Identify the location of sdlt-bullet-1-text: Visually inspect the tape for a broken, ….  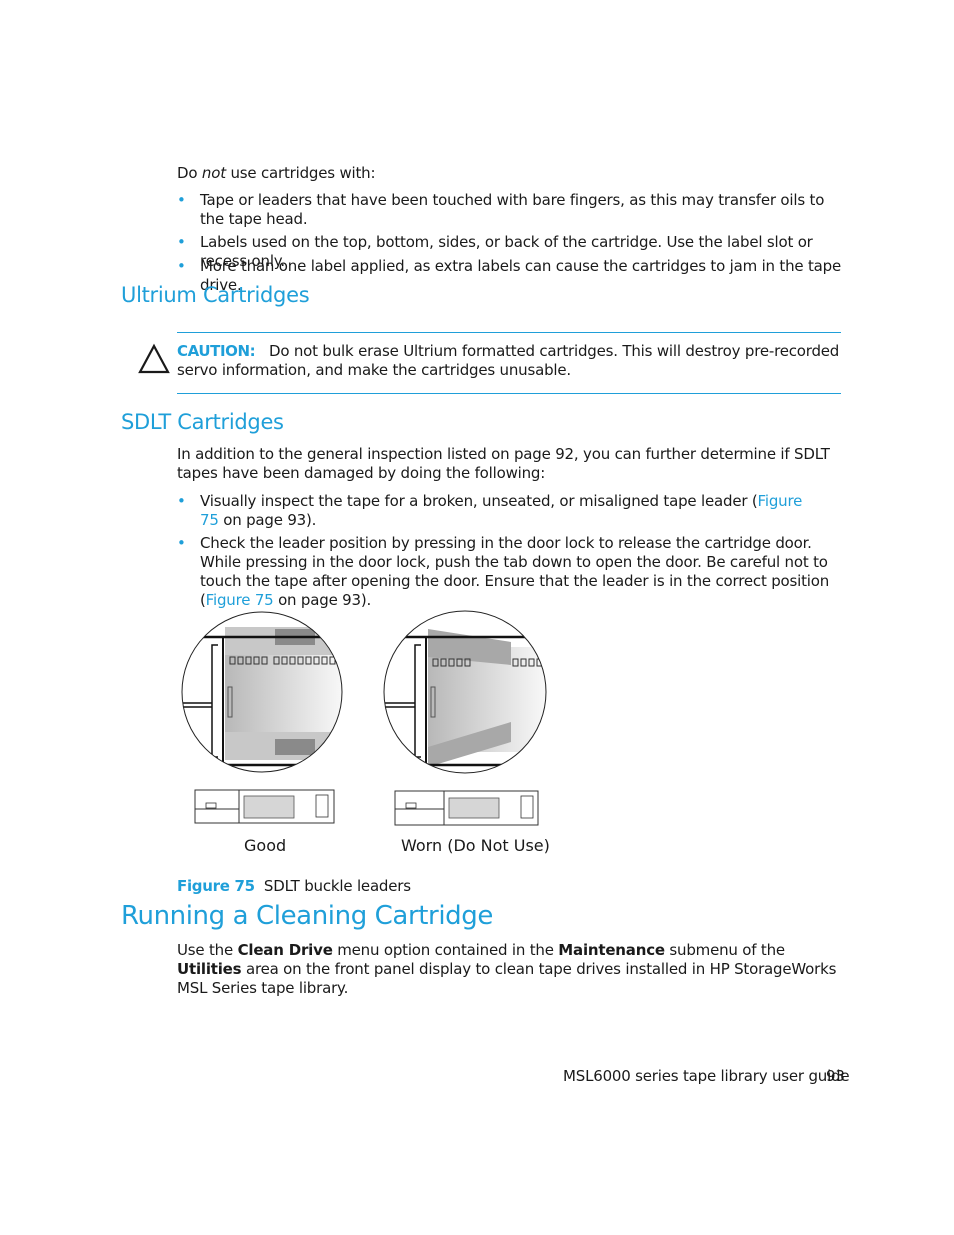
(479, 501).